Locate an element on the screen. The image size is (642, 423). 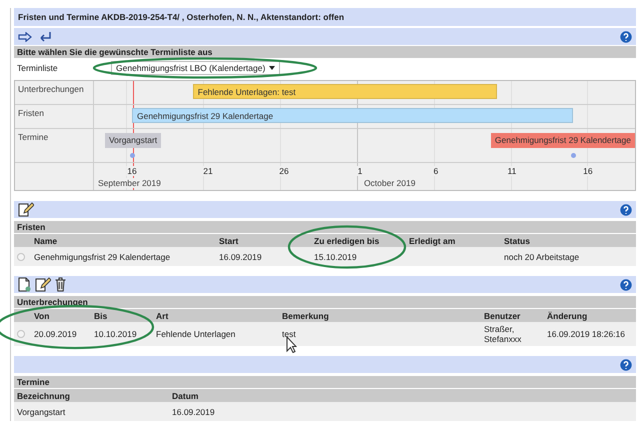
column-header: Bis is located at coordinates (101, 315).